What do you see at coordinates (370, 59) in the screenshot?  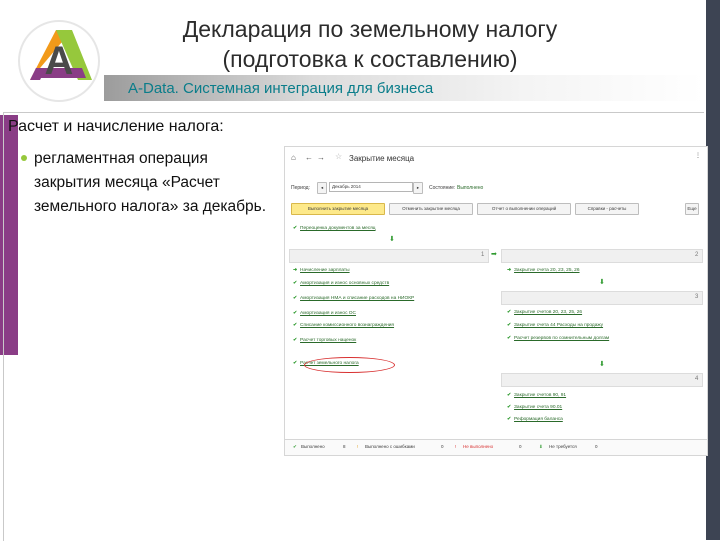 I see `title-line-2: (подготовка к составлению)` at bounding box center [370, 59].